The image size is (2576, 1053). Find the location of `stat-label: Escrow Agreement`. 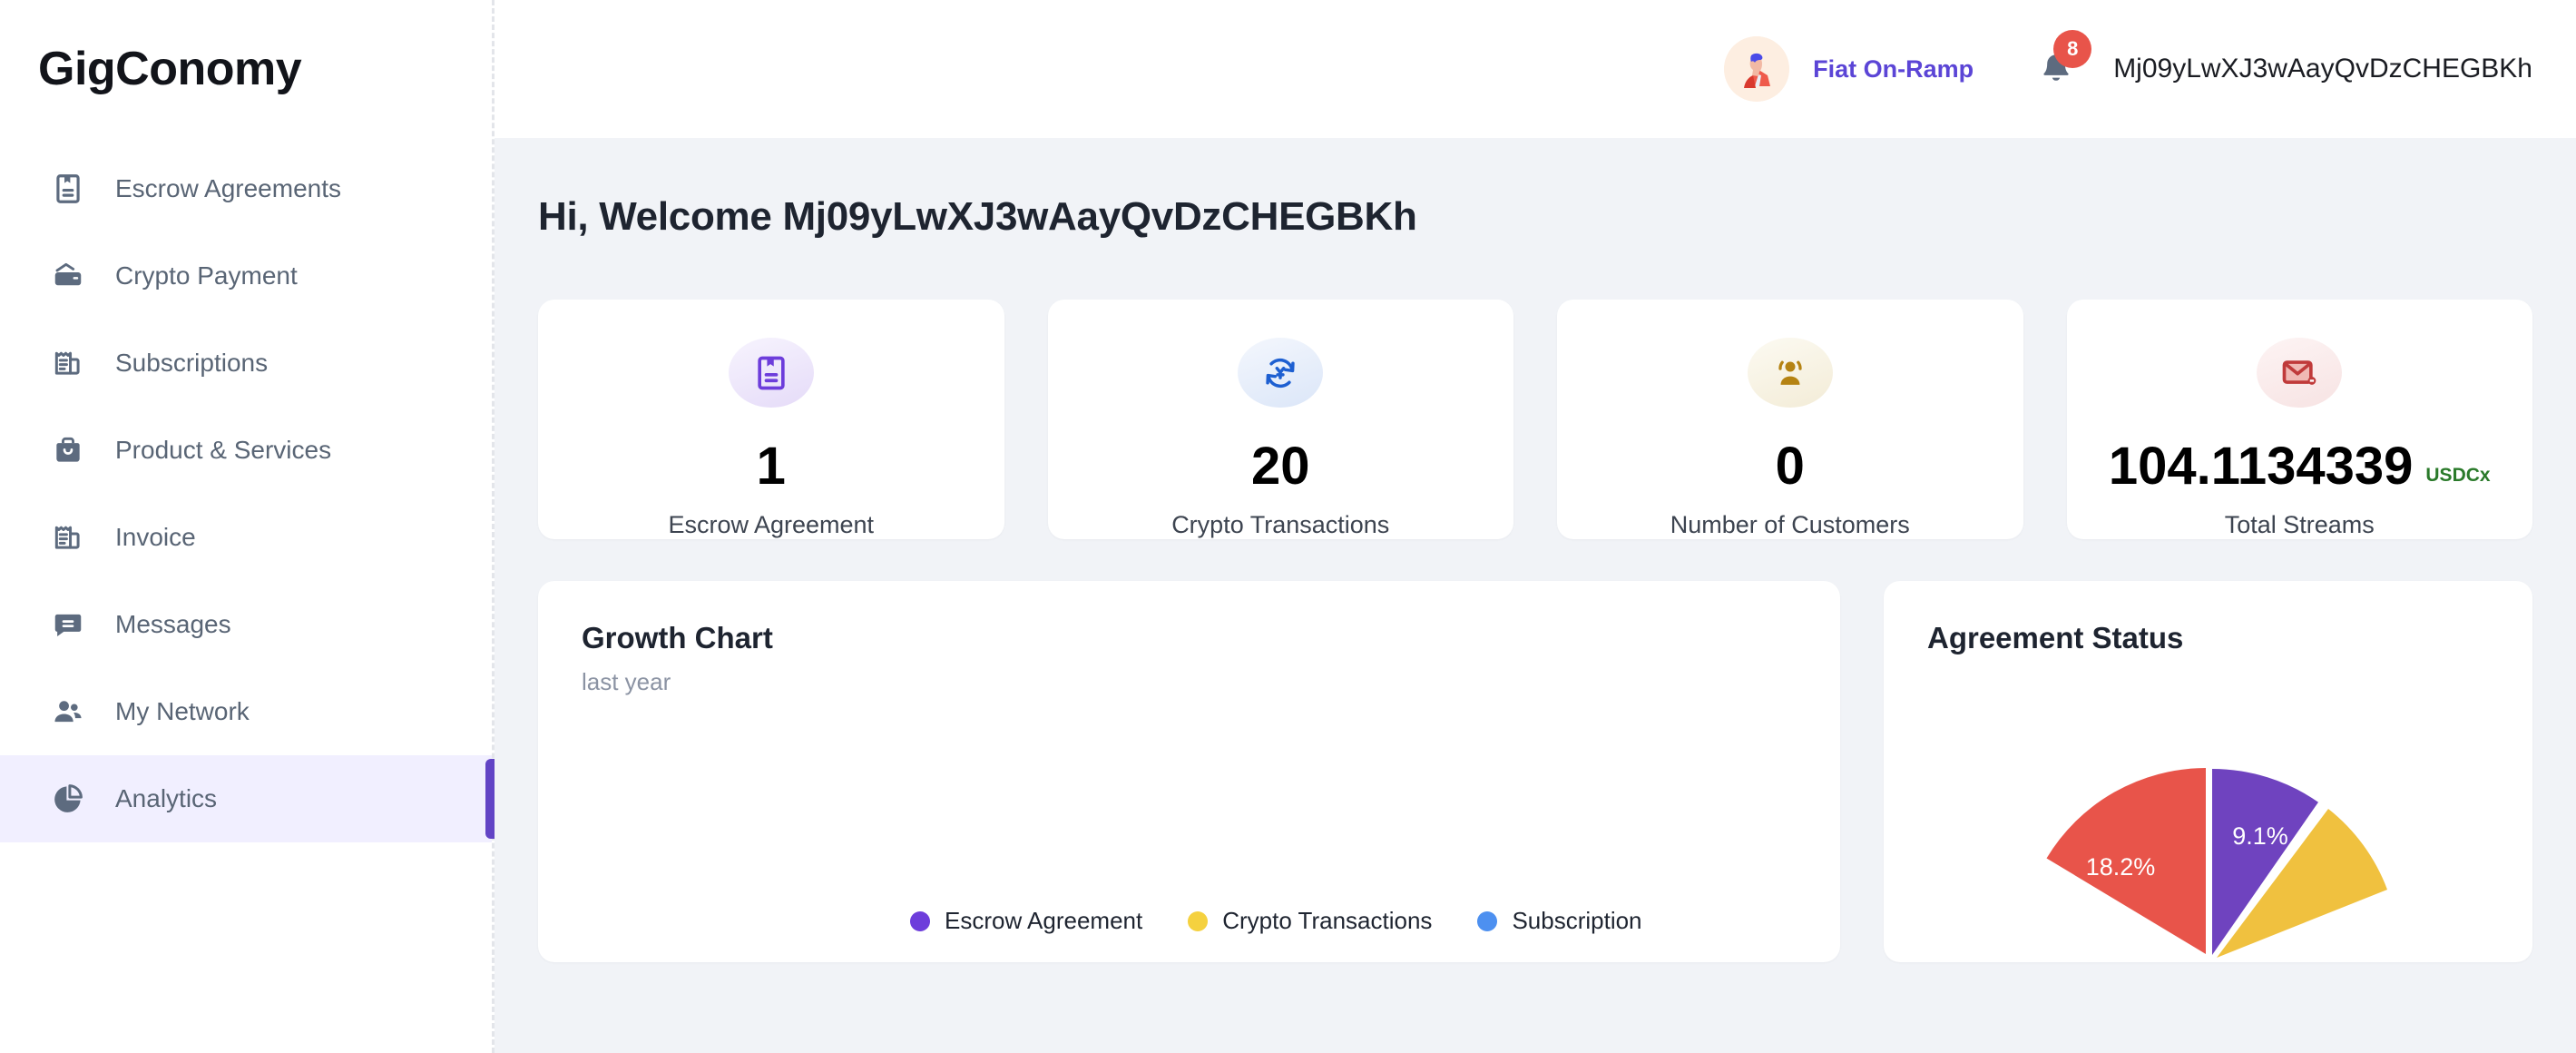

stat-label: Escrow Agreement is located at coordinates (771, 524).